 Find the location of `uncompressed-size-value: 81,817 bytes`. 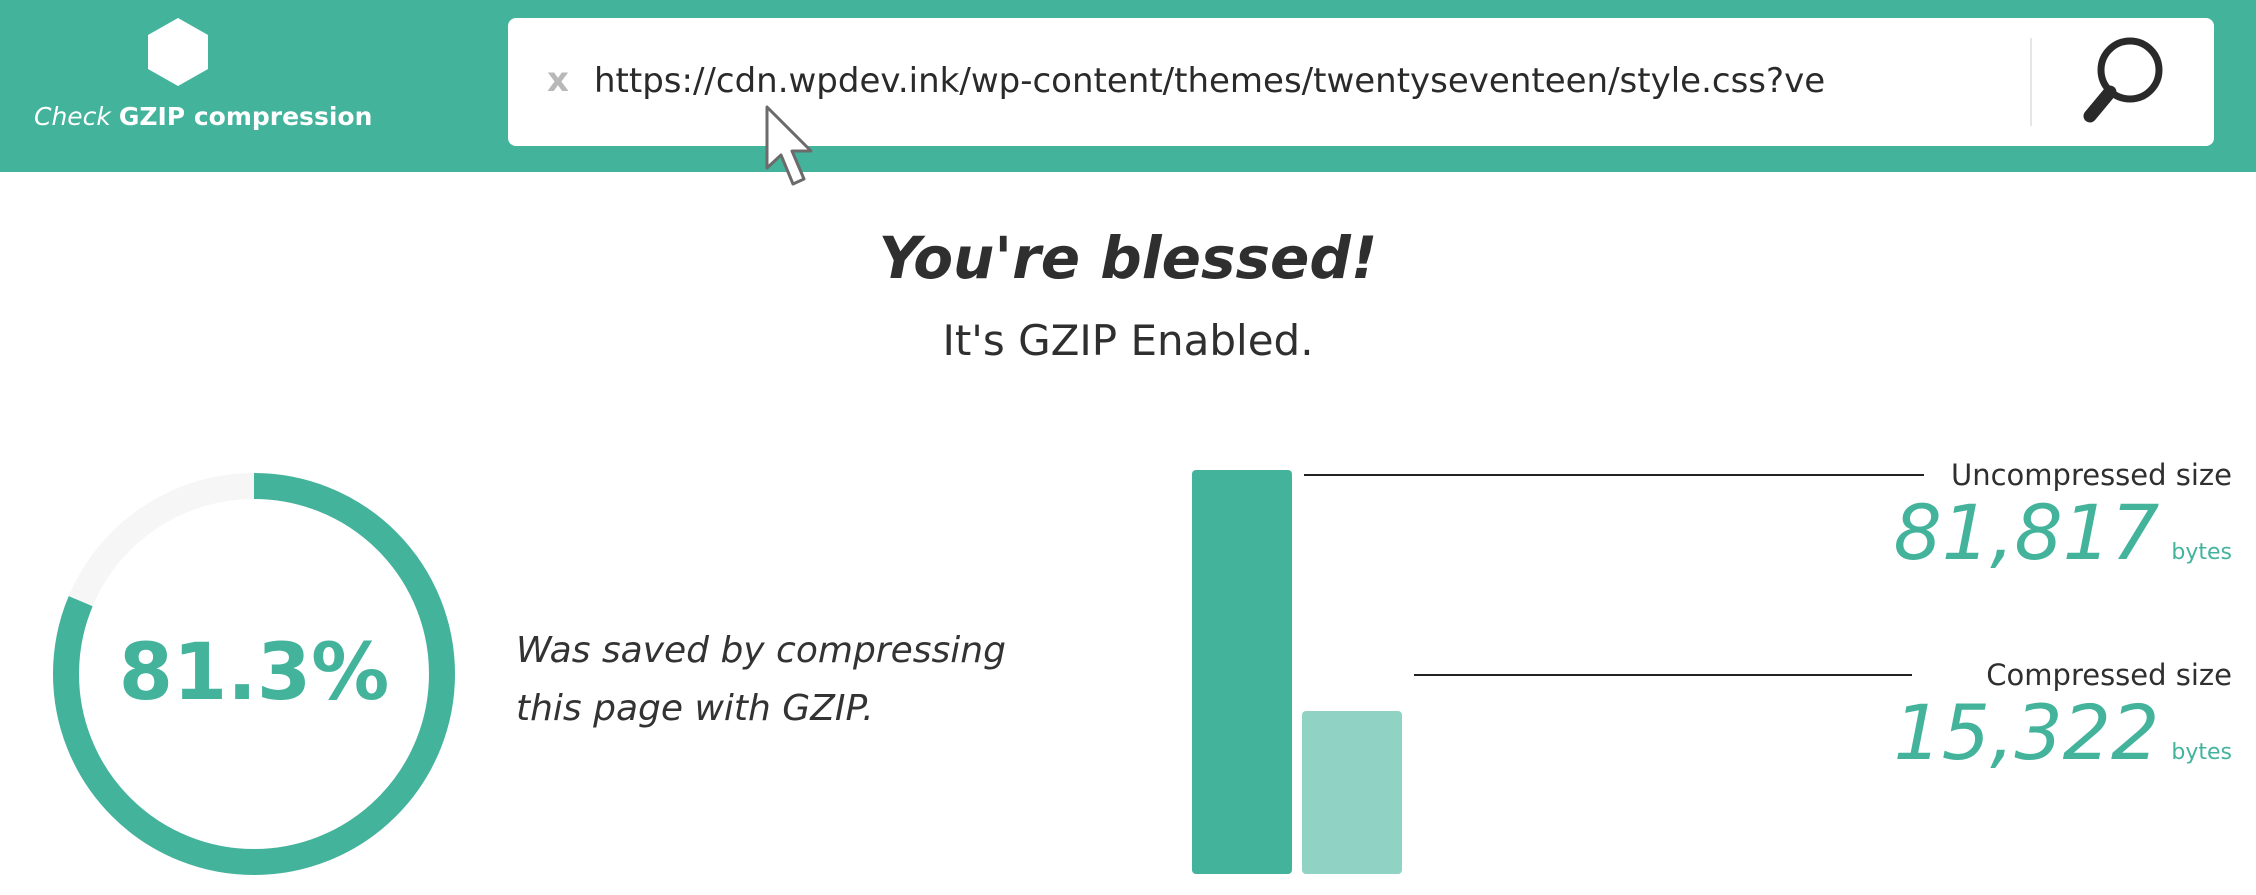

uncompressed-size-value: 81,817 bytes is located at coordinates (2062, 532).